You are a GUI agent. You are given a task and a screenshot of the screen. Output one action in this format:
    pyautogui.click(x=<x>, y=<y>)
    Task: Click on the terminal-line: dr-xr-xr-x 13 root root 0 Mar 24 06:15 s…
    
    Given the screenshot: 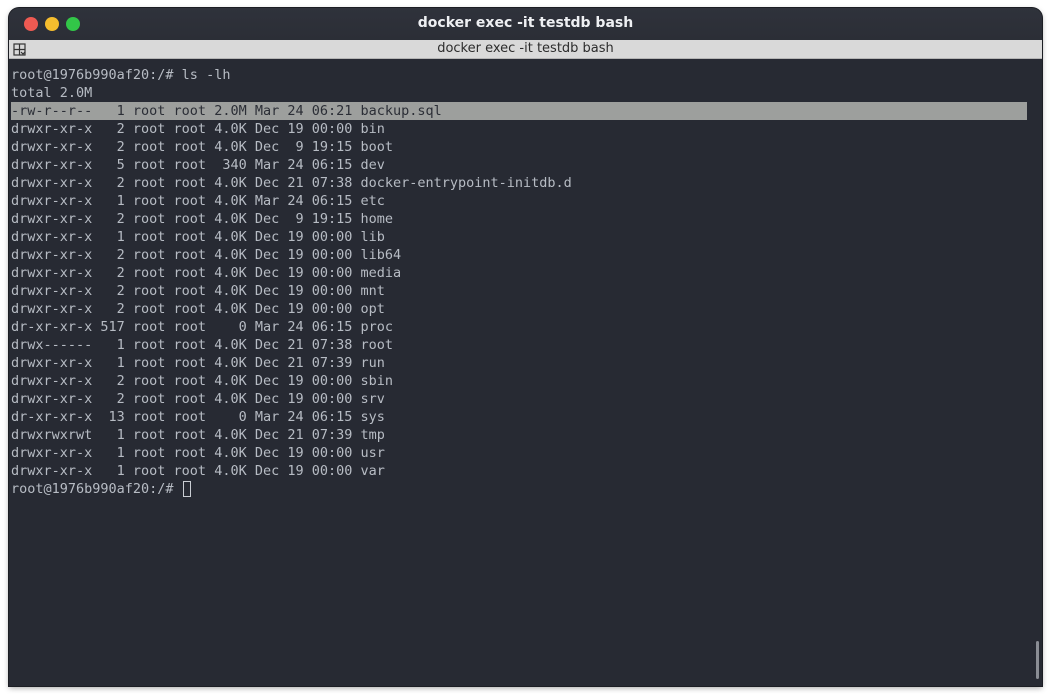 What is the action you would take?
    pyautogui.click(x=198, y=417)
    